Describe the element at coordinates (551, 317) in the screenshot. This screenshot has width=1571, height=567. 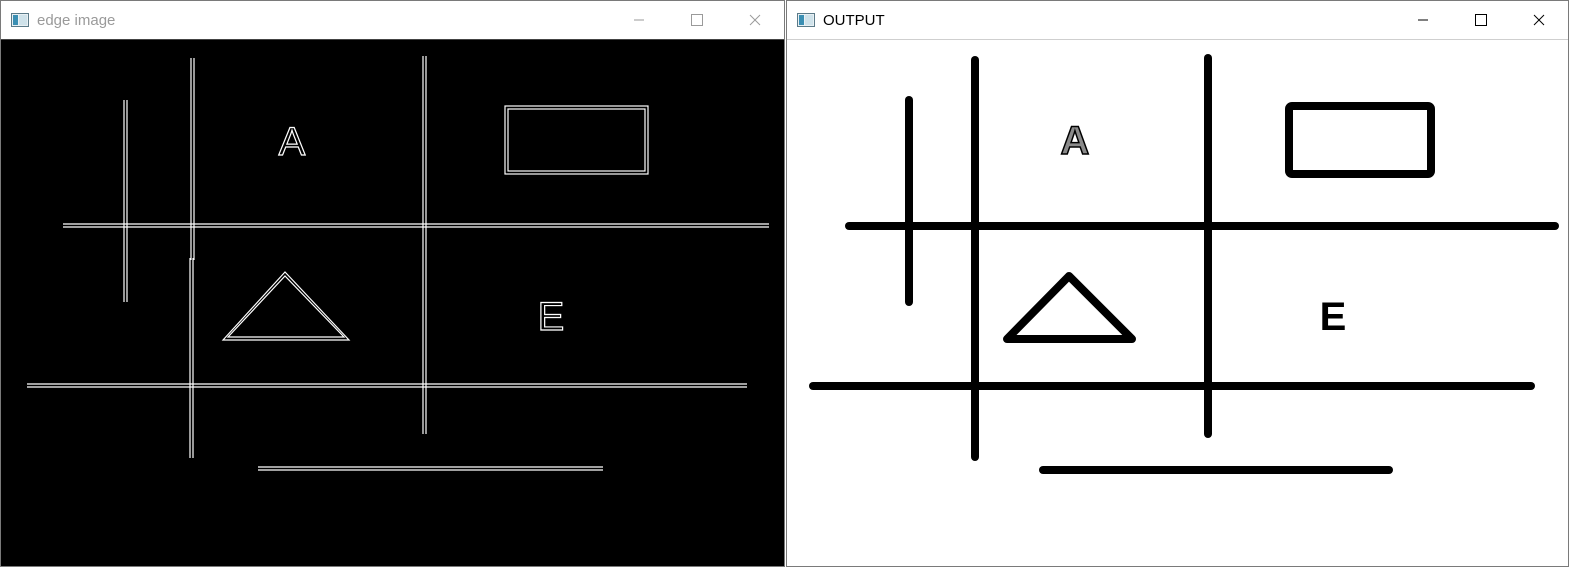
I see `edge-letter-e: E` at that location.